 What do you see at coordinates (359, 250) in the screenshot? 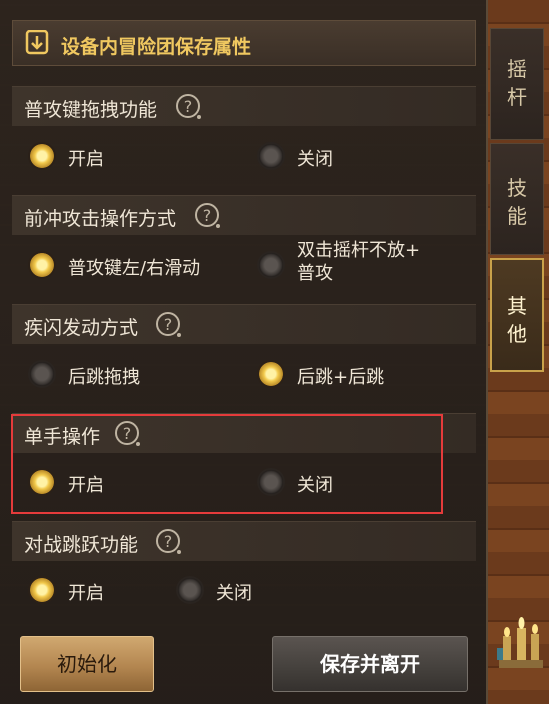
I see `option-label-line1: 双击摇杆不放+` at bounding box center [359, 250].